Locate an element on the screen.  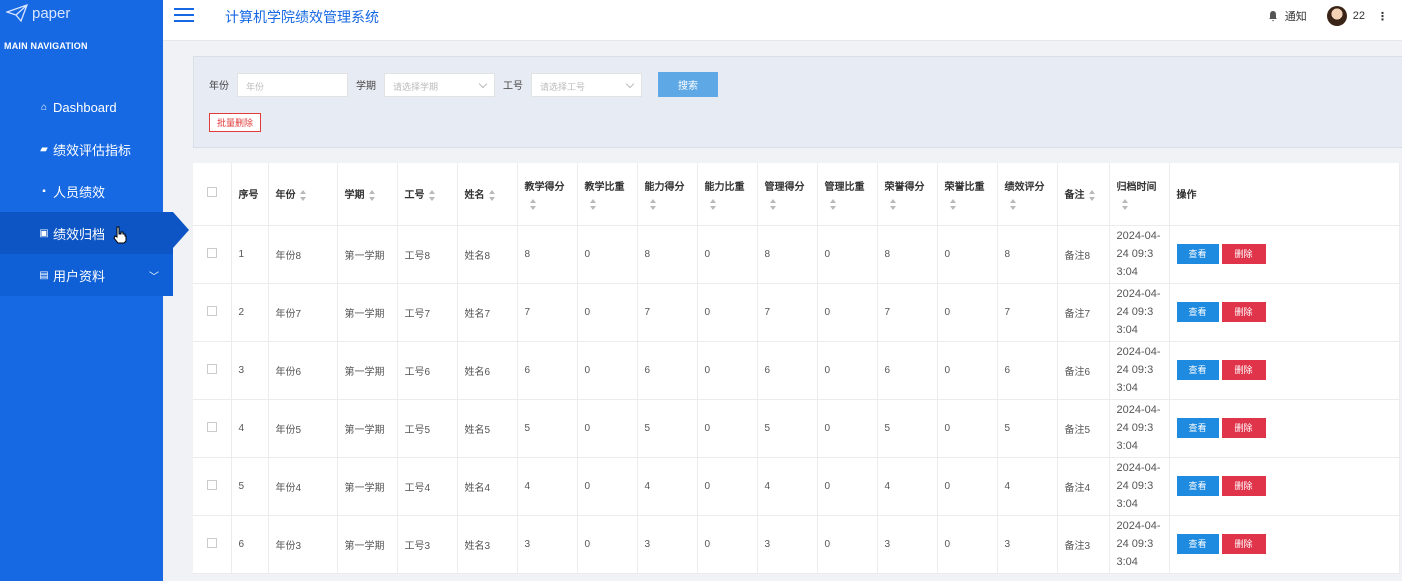
more-vertical-icon: ⋮ is located at coordinates (1382, 16).